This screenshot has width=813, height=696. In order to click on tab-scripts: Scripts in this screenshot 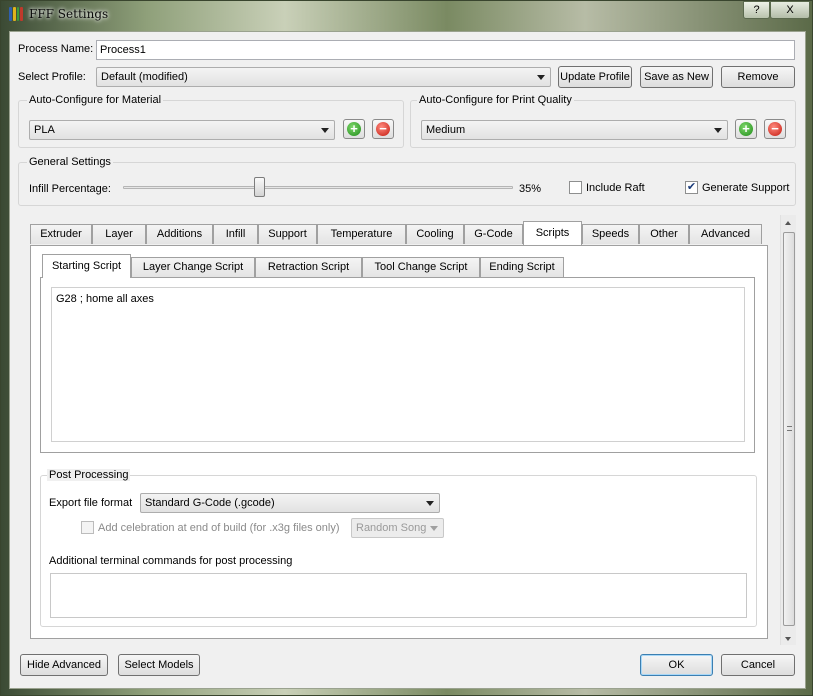, I will do `click(552, 233)`.